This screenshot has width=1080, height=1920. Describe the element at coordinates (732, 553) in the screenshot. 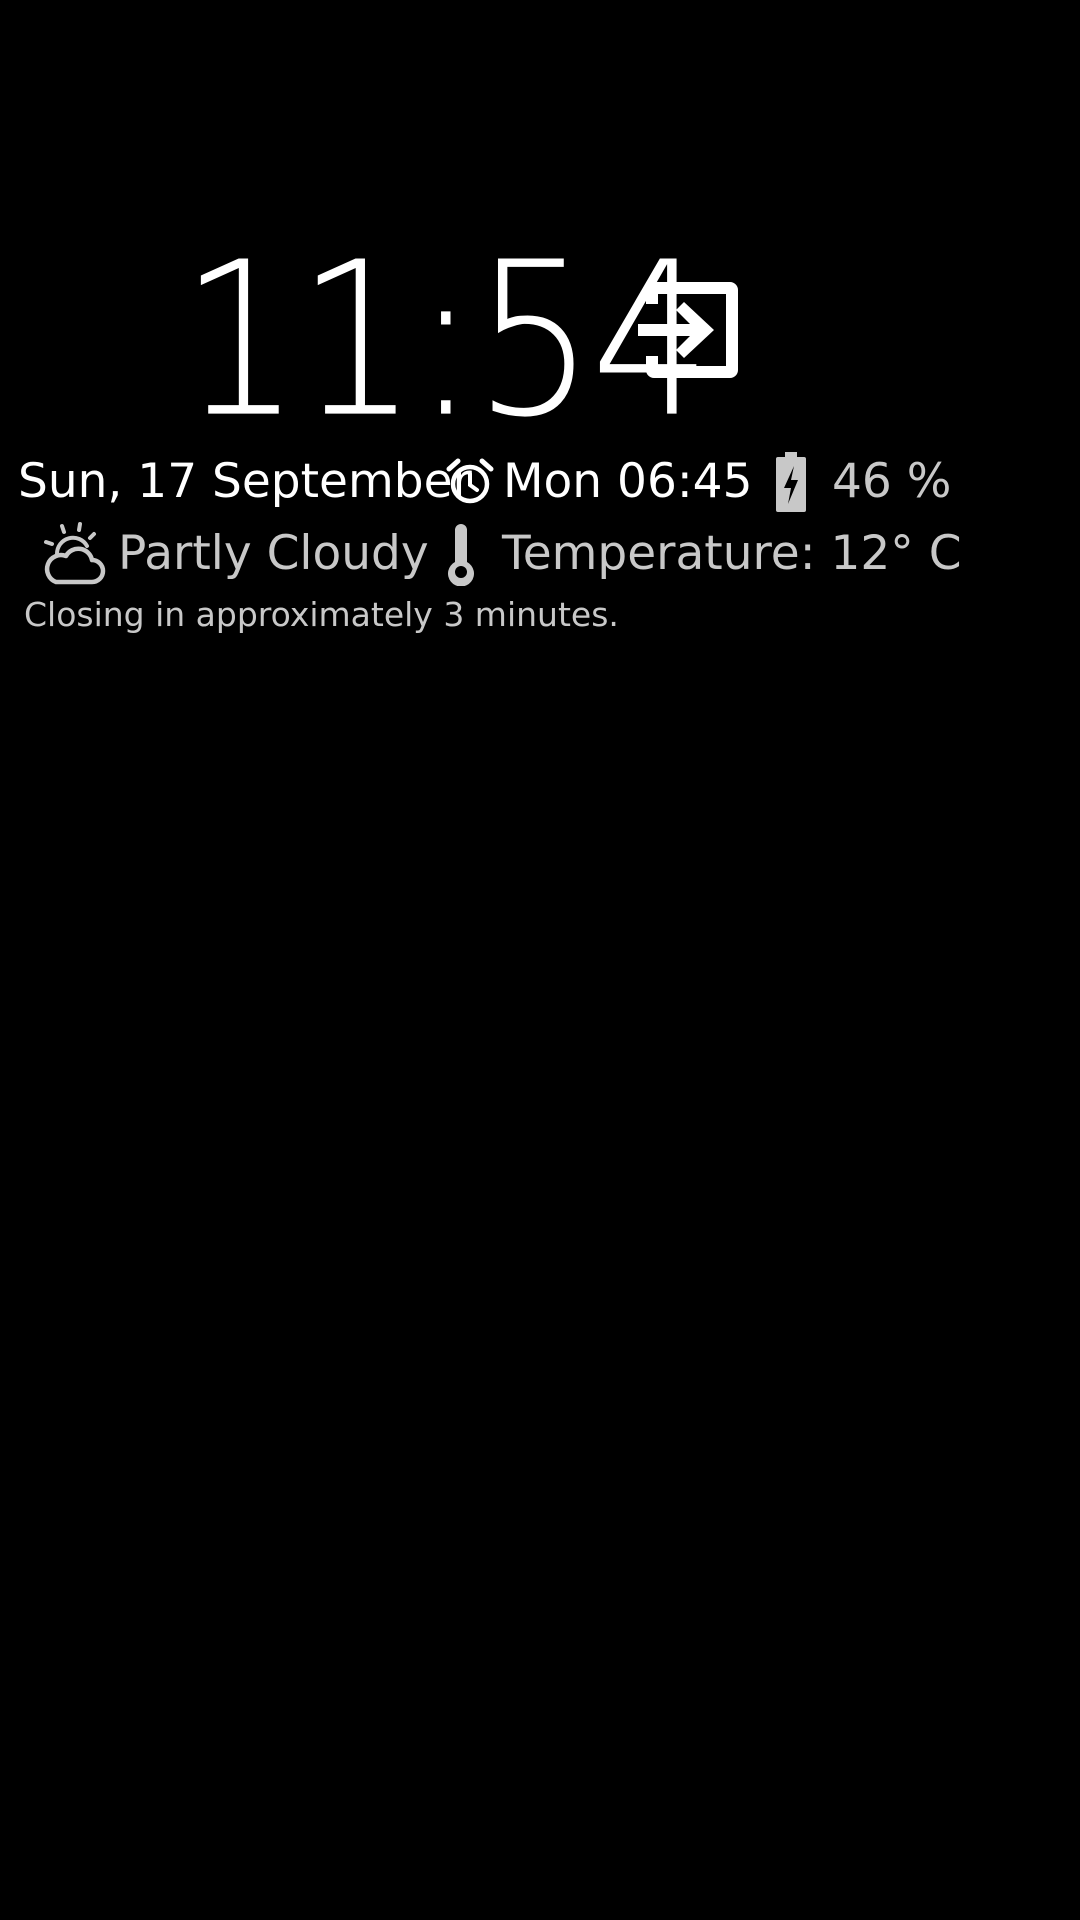

I see `temperature-label: Temperature: 12° C` at that location.